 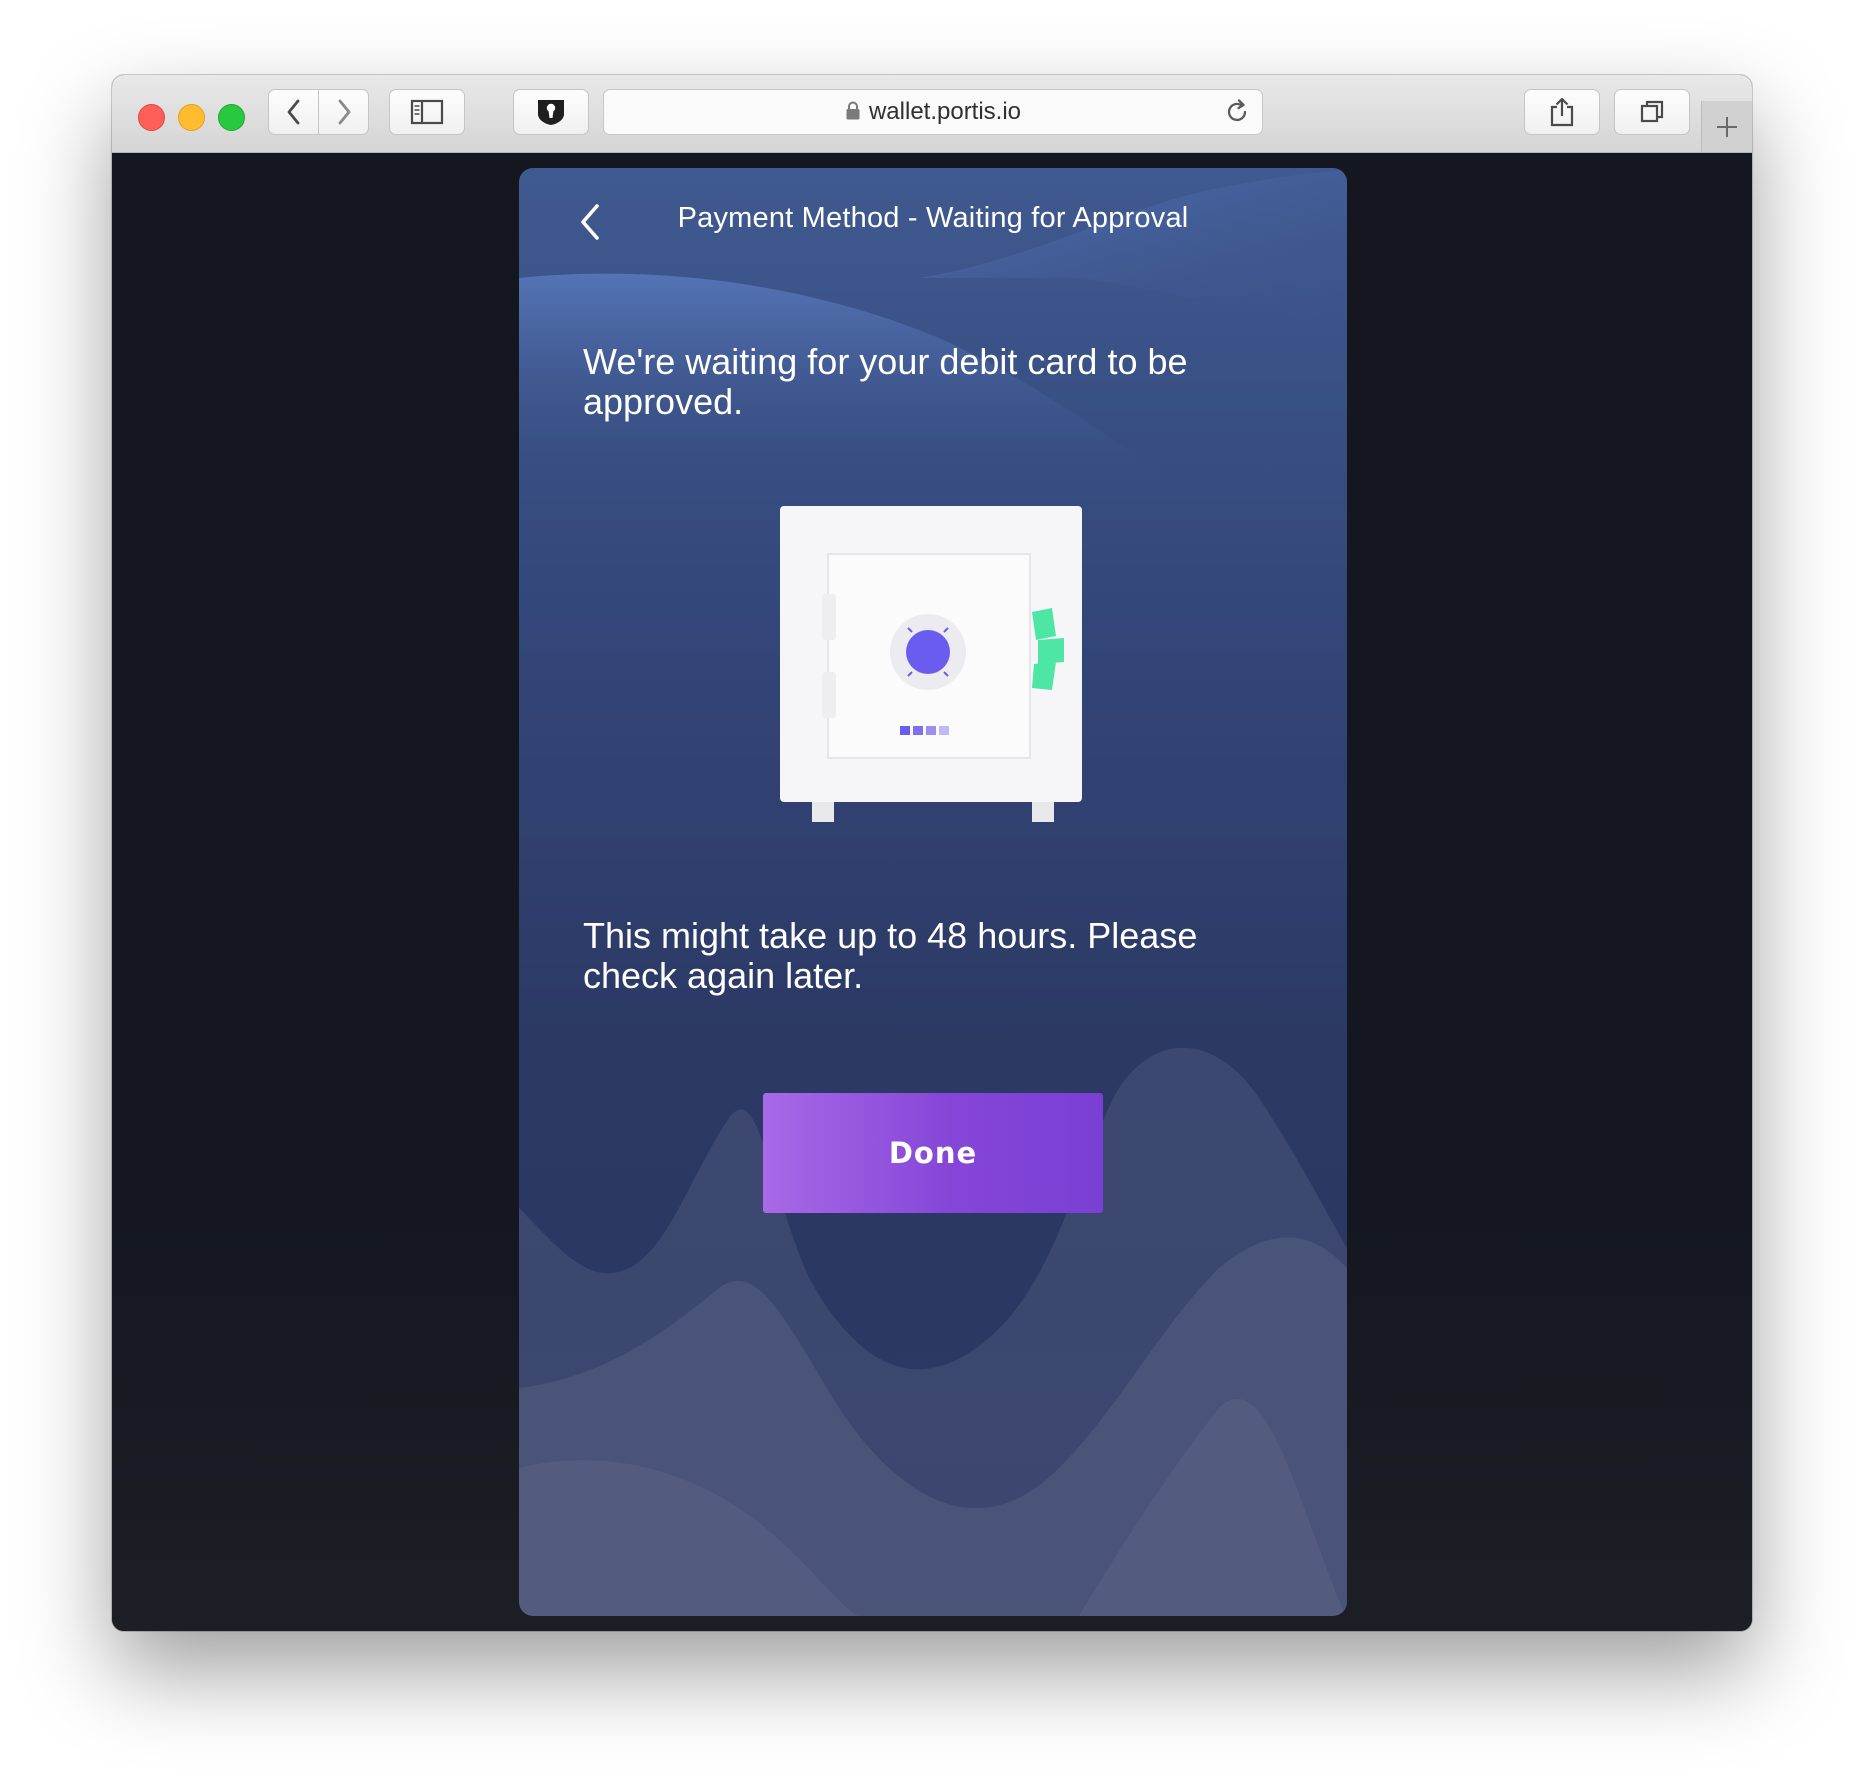 I want to click on lock-icon, so click(x=853, y=110).